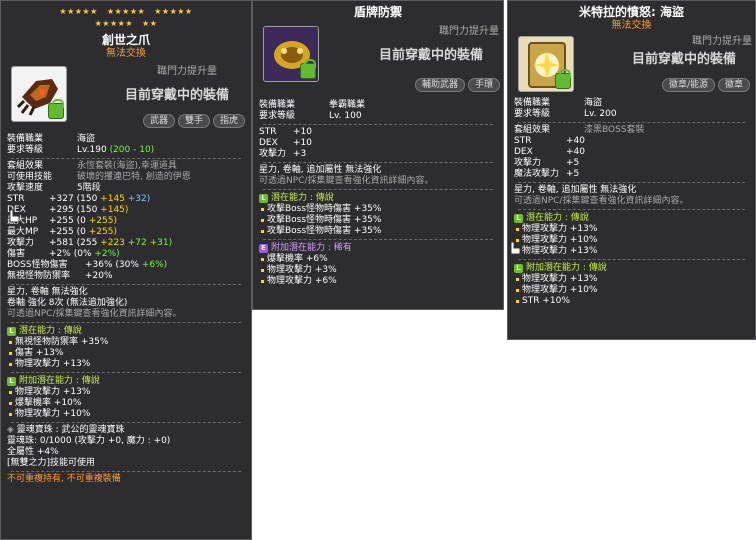 The image size is (756, 540). What do you see at coordinates (125, 40) in the screenshot?
I see `item-title: 創世之爪` at bounding box center [125, 40].